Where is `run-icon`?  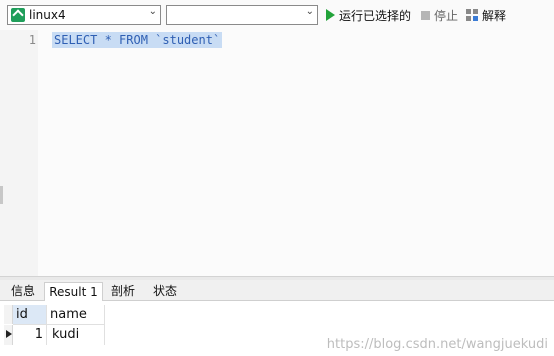 run-icon is located at coordinates (330, 15).